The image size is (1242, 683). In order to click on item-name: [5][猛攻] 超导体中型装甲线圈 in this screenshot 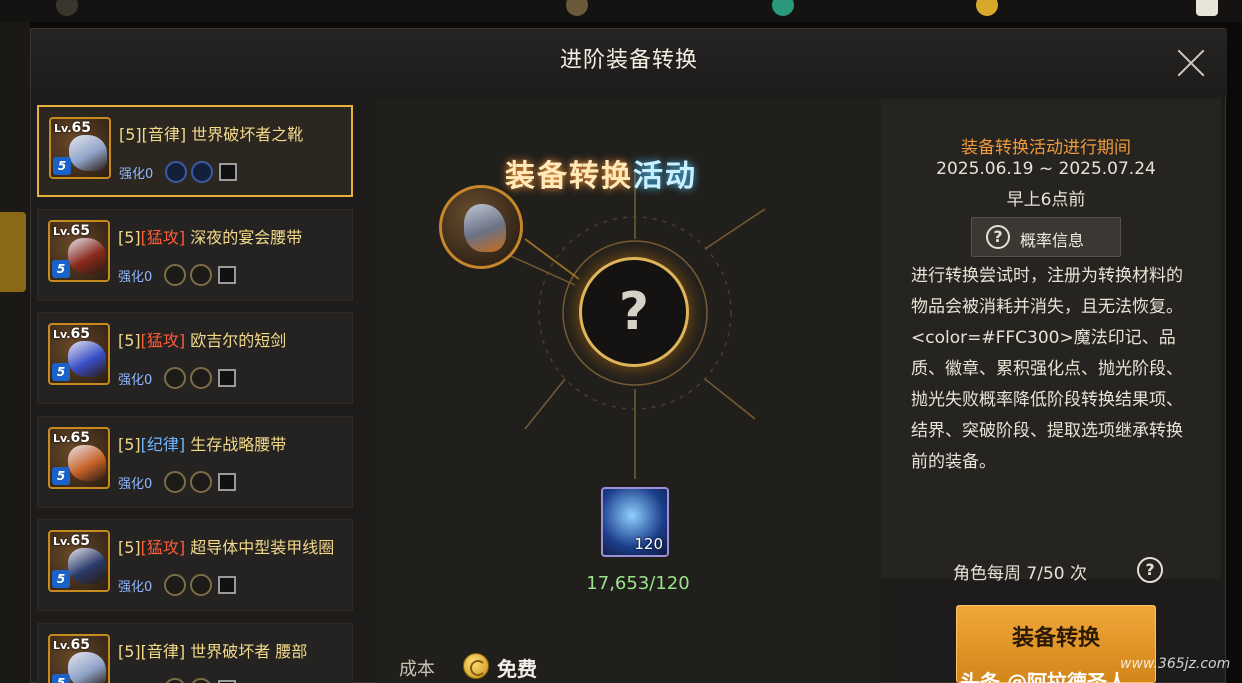, I will do `click(226, 546)`.